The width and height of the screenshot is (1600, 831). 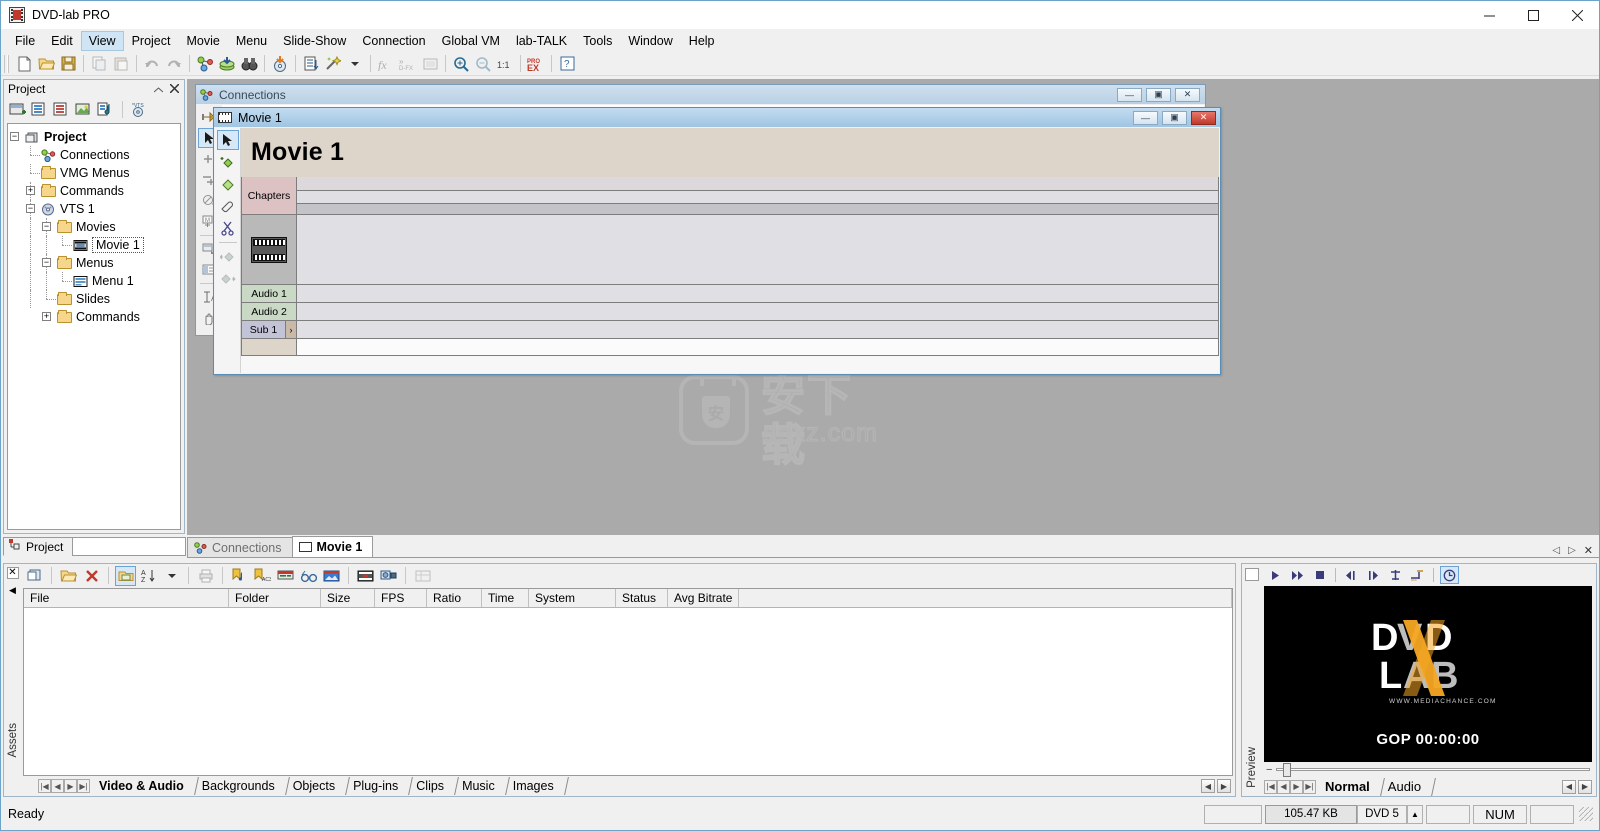 What do you see at coordinates (388, 576) in the screenshot?
I see `encoder-icon` at bounding box center [388, 576].